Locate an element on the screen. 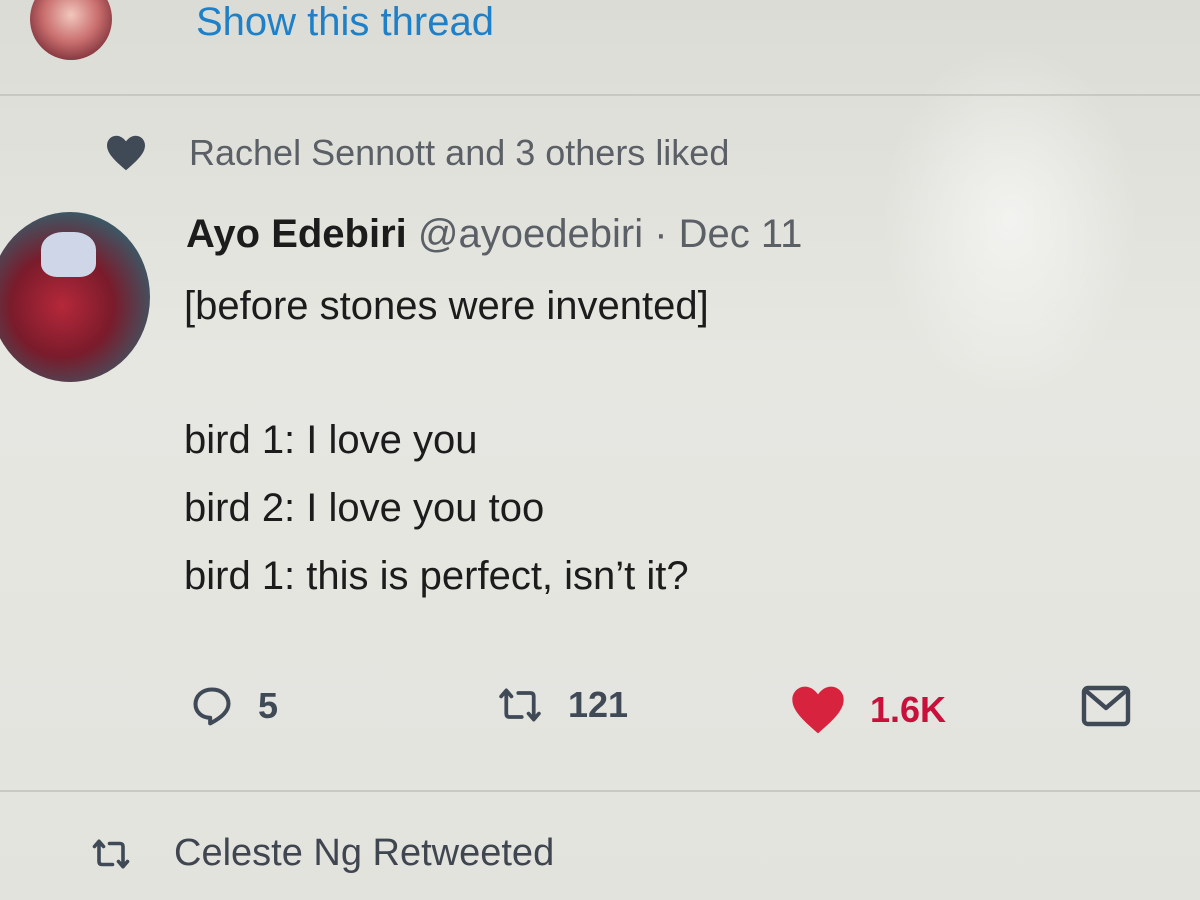 The height and width of the screenshot is (900, 1200). heart-icon is located at coordinates (126, 153).